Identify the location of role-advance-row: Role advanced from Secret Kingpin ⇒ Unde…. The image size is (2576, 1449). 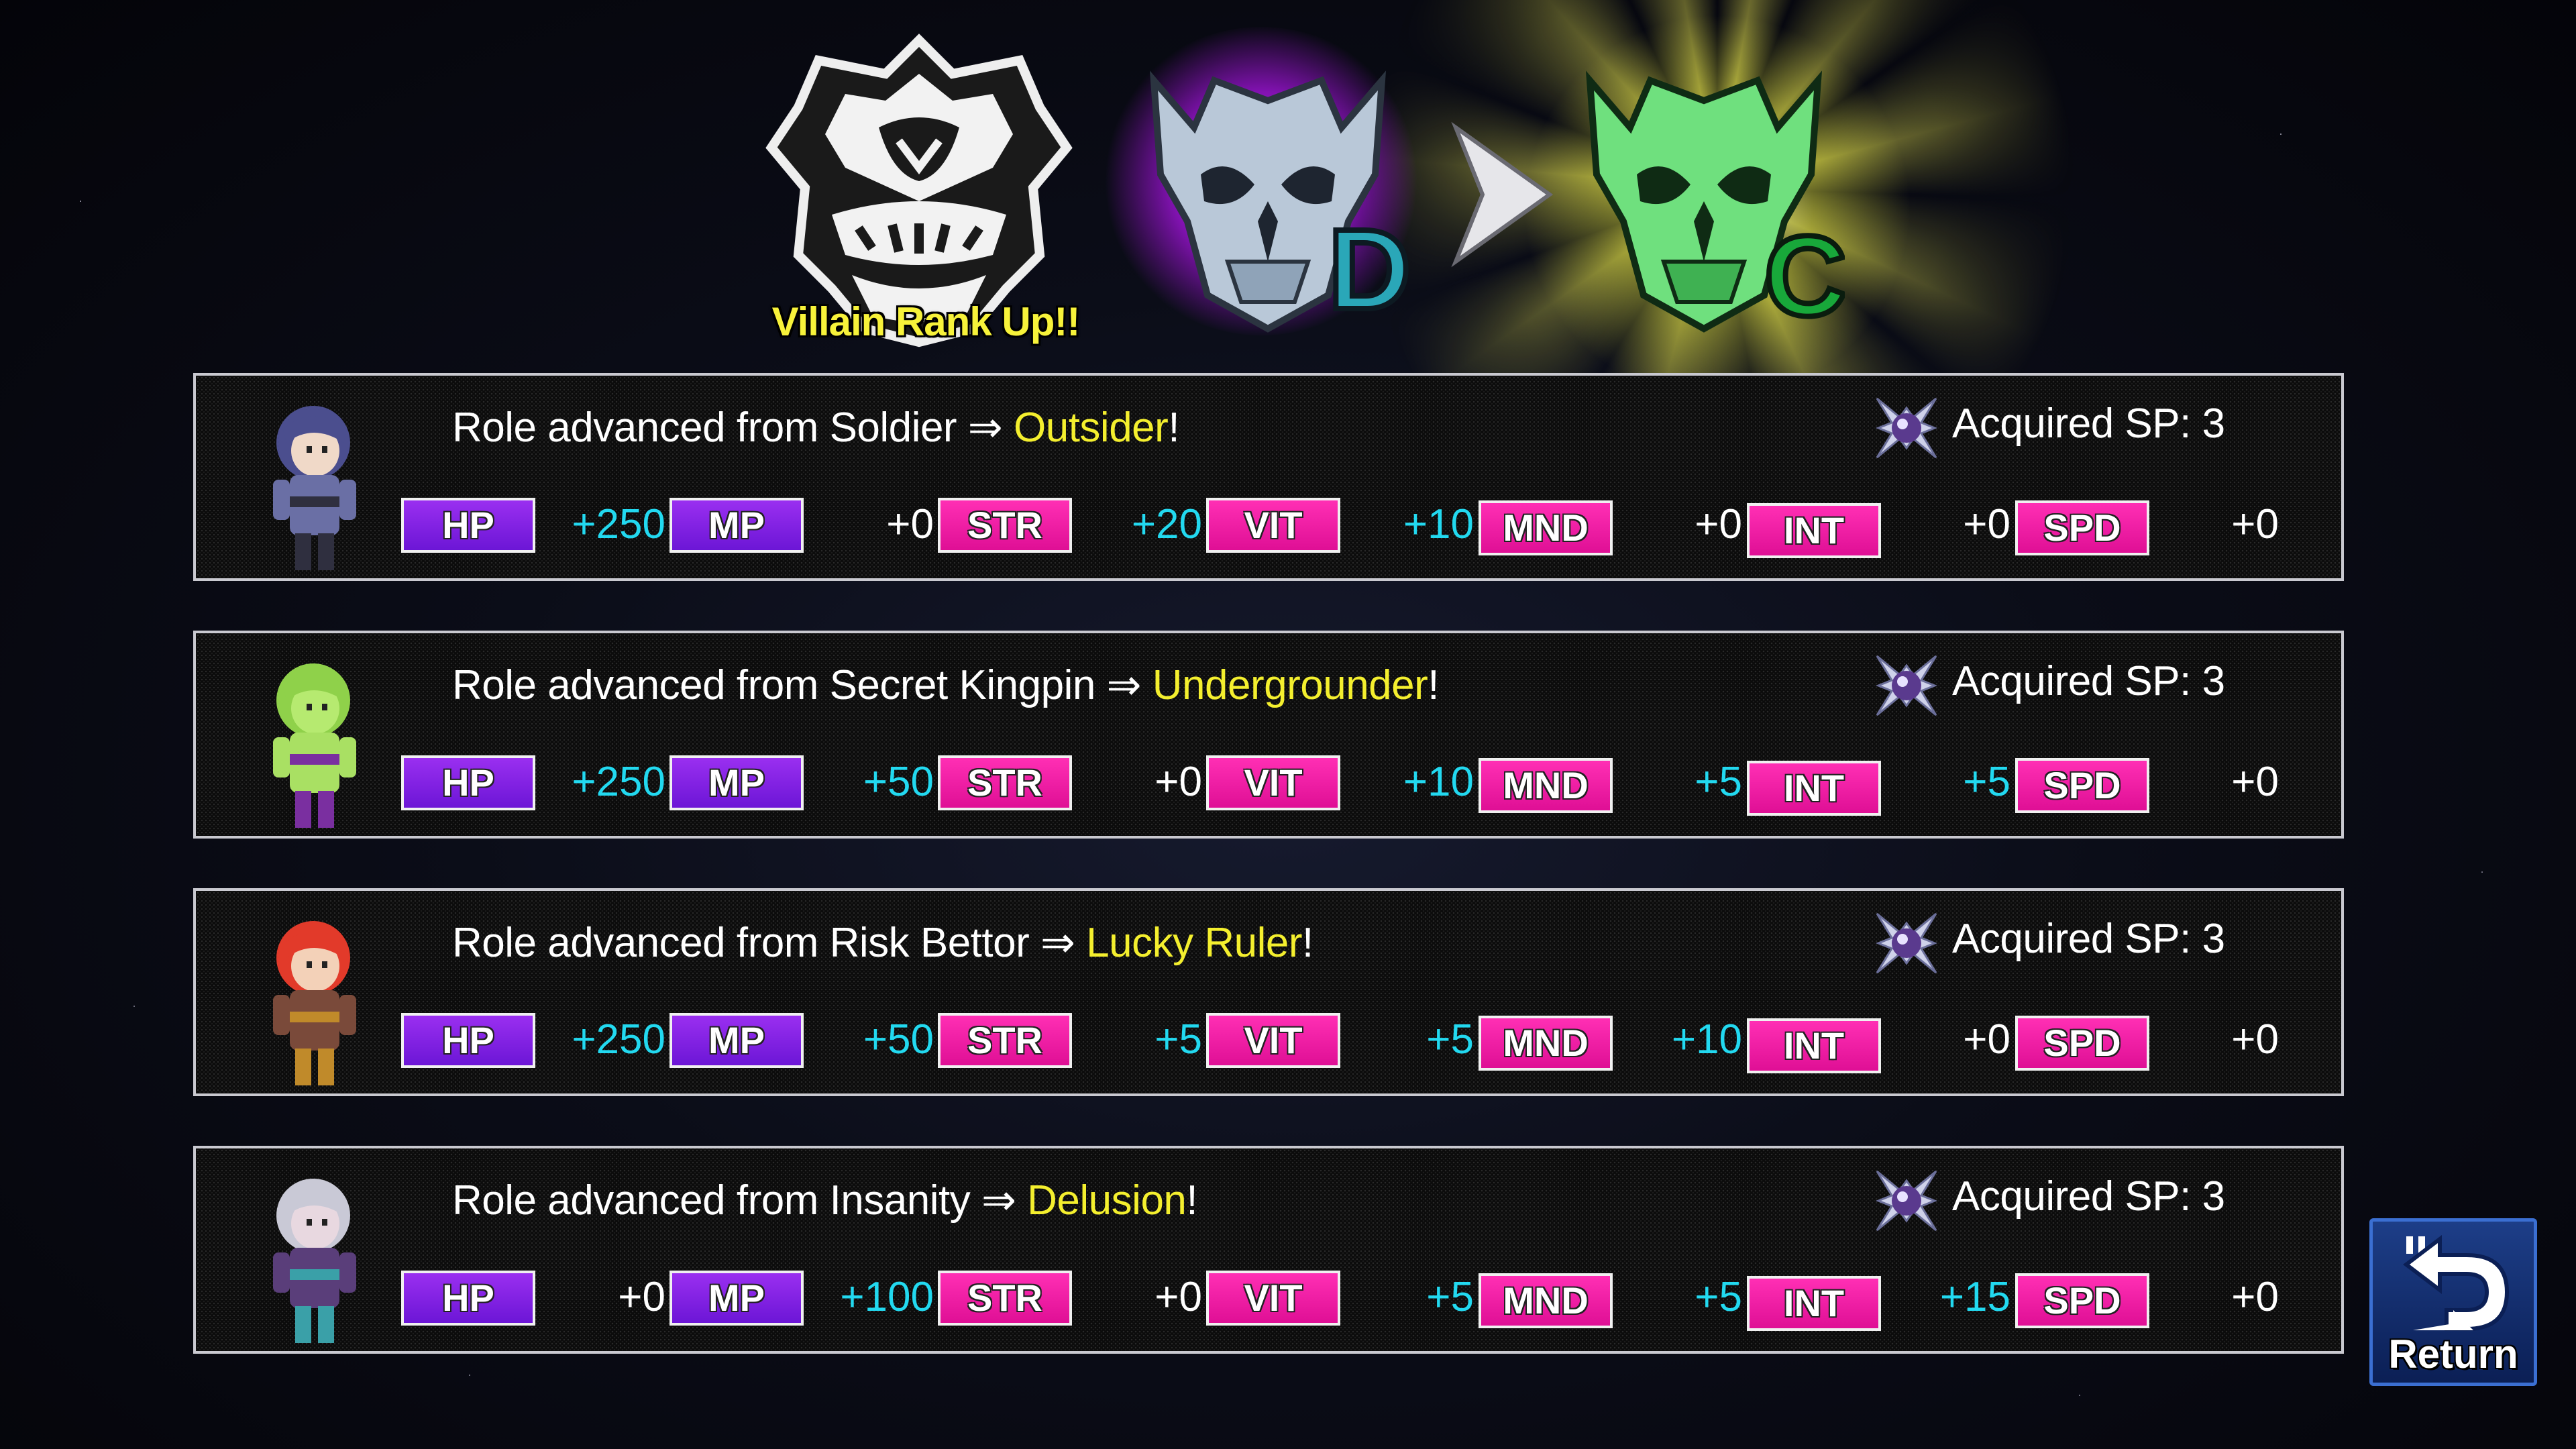
(1268, 735).